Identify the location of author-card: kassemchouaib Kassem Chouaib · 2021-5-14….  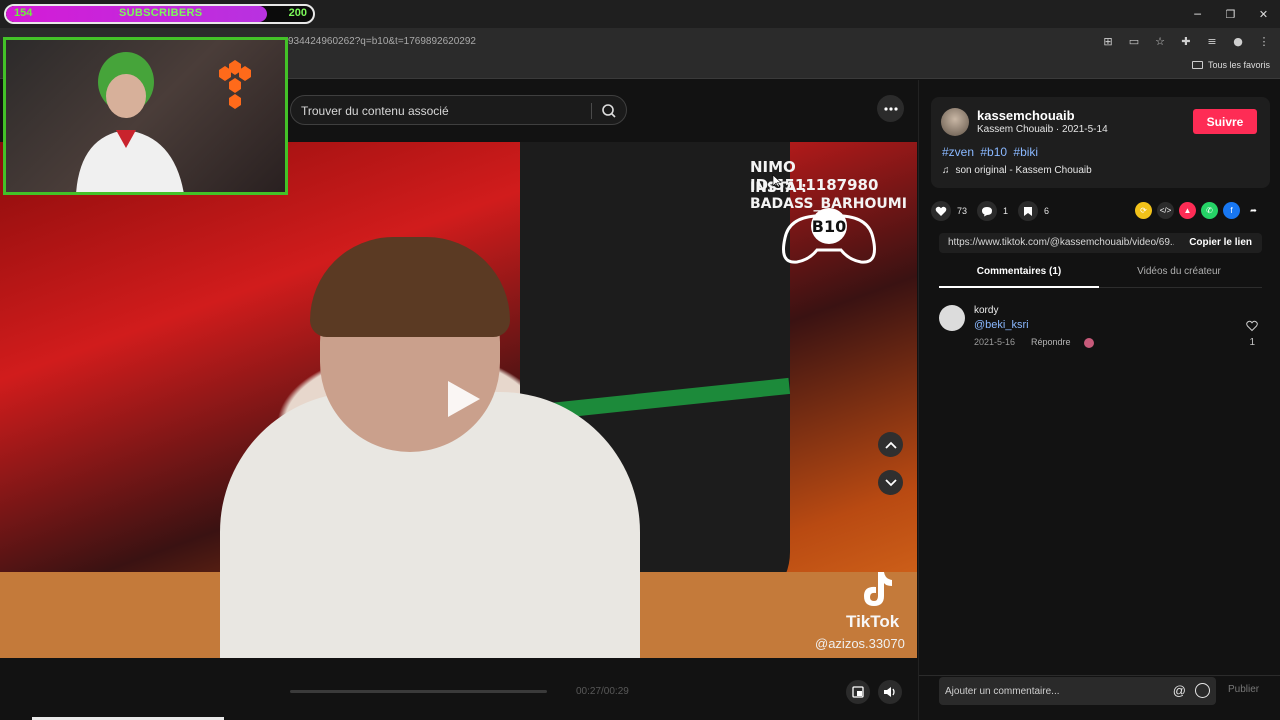
(1100, 142).